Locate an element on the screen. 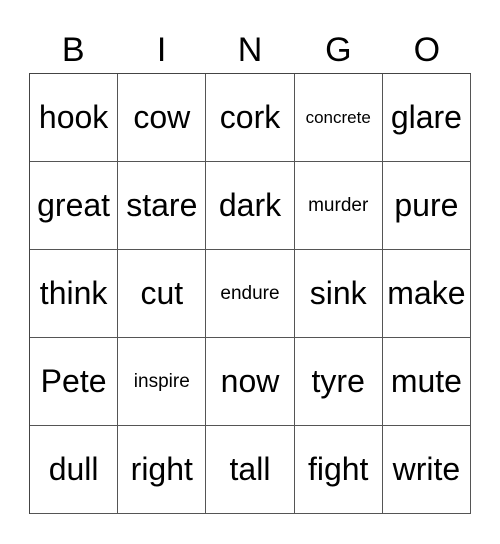 Image resolution: width=500 pixels, height=544 pixels. cell-word: fight is located at coordinates (338, 469).